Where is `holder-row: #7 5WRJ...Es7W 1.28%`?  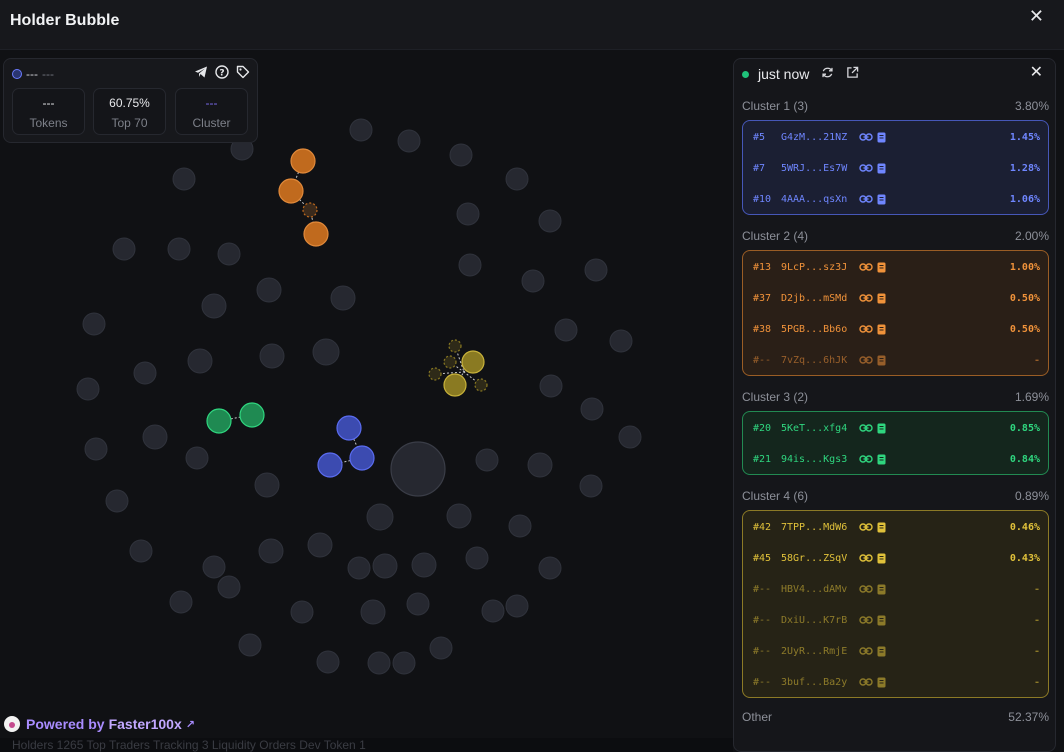
holder-row: #7 5WRJ...Es7W 1.28% is located at coordinates (895, 168).